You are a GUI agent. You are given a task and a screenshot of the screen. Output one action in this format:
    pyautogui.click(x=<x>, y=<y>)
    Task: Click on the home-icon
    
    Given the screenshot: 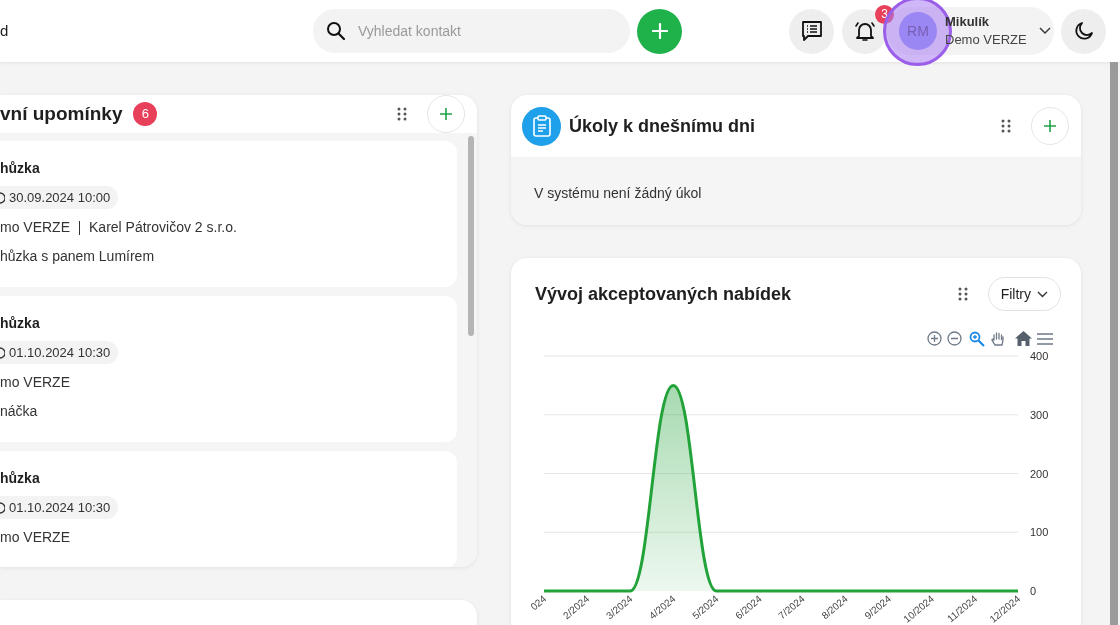 What is the action you would take?
    pyautogui.click(x=1023, y=338)
    